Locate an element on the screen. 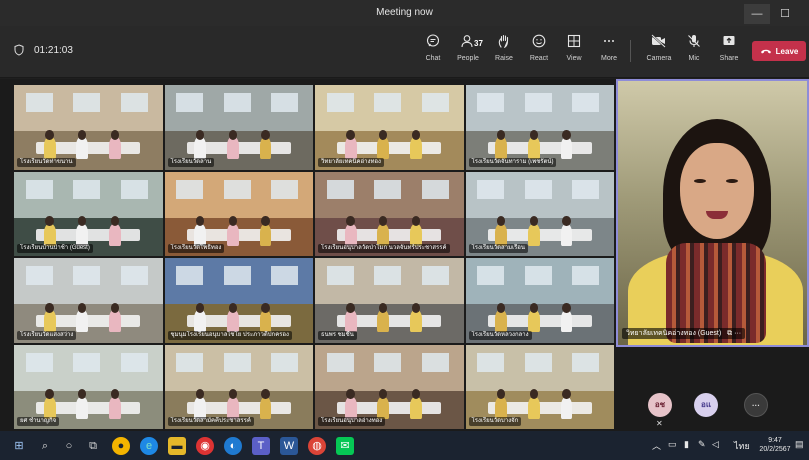 This screenshot has height=460, width=809. close-button: ✕ is located at coordinates (804, 14).